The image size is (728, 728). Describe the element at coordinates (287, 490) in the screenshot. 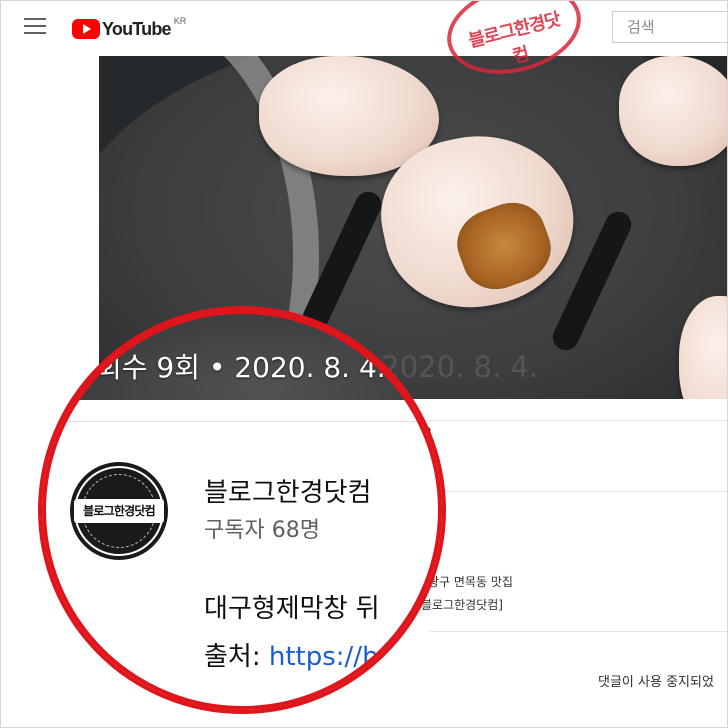

I see `channel-name: 블로그한경닷컴` at that location.